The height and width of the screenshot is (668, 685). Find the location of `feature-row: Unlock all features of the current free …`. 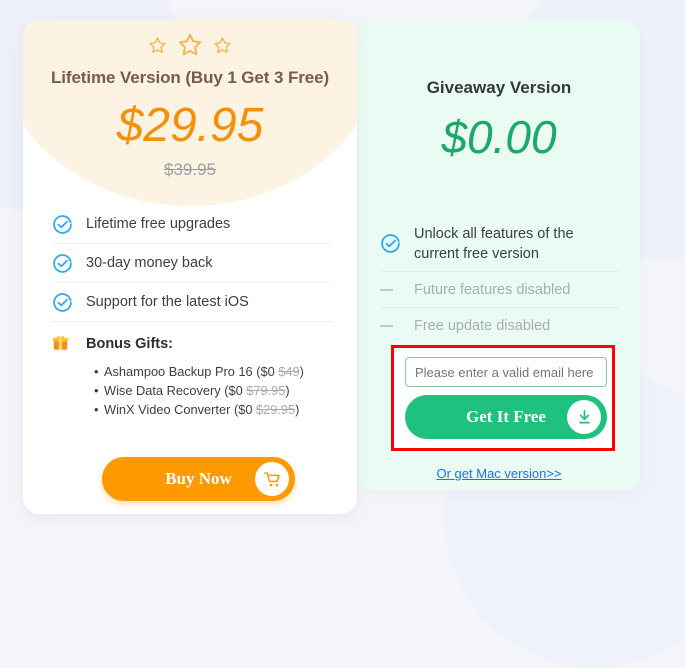

feature-row: Unlock all features of the current free … is located at coordinates (500, 244).